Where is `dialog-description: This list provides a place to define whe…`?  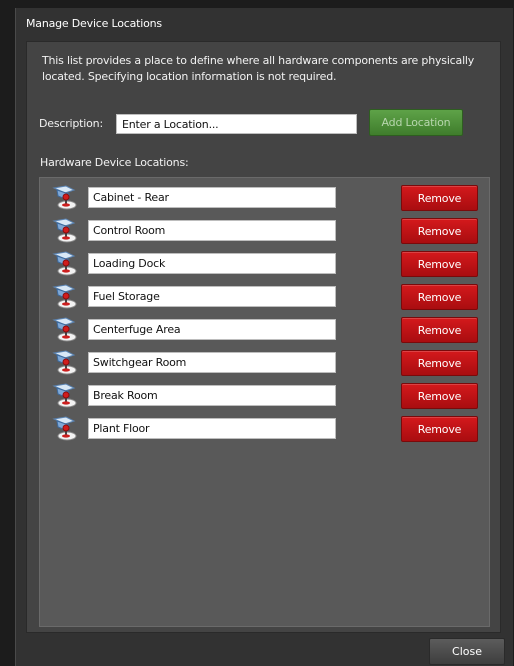
dialog-description: This list provides a place to define whe… is located at coordinates (258, 68).